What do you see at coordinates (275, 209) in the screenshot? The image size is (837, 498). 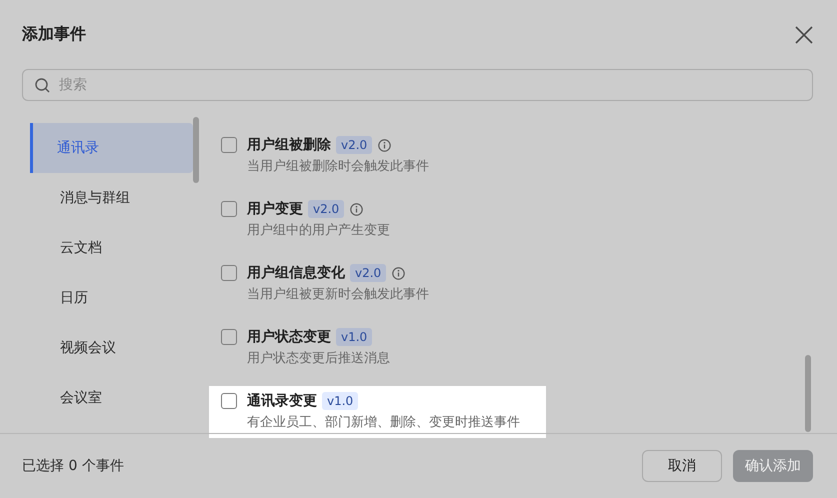 I see `event-name: 用户变更` at bounding box center [275, 209].